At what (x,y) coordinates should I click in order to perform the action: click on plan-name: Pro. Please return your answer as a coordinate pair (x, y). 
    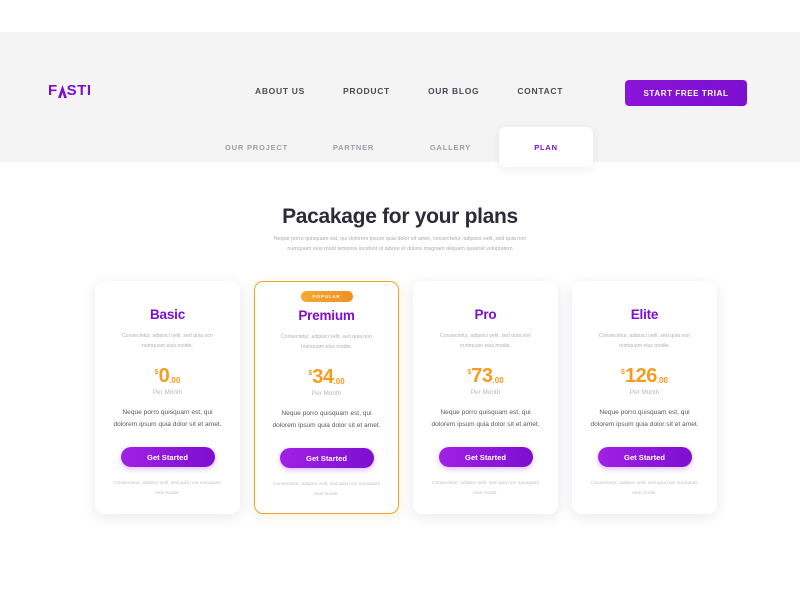
    Looking at the image, I should click on (485, 314).